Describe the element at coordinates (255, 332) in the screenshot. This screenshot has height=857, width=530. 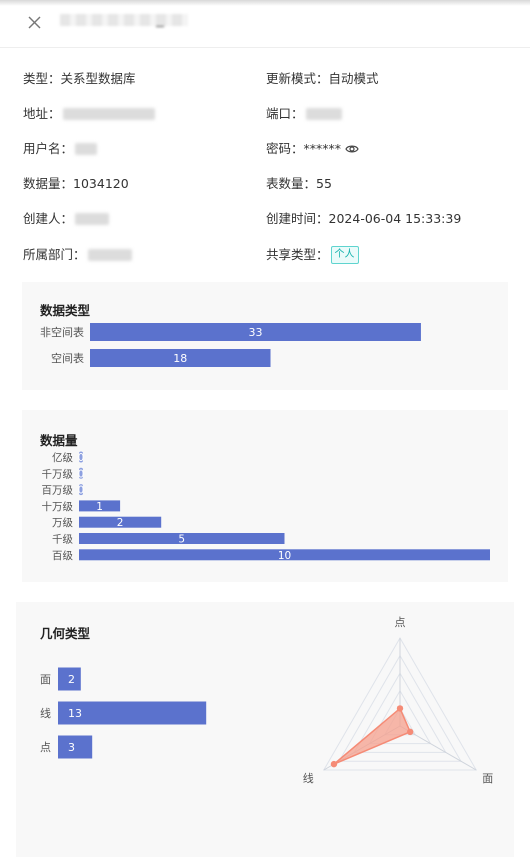
I see `bar-value-label: 33` at that location.